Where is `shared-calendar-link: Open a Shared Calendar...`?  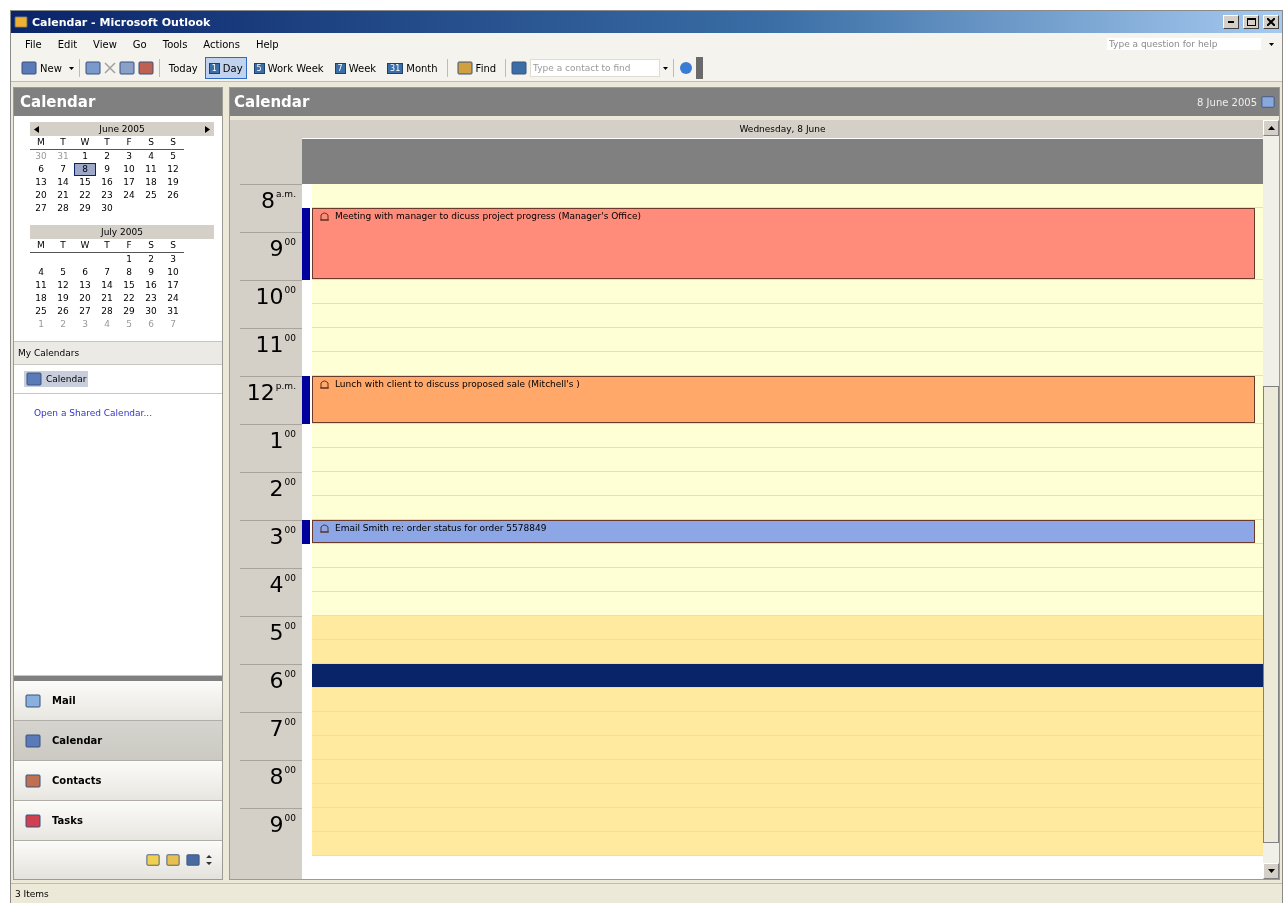
shared-calendar-link: Open a Shared Calendar... is located at coordinates (128, 413).